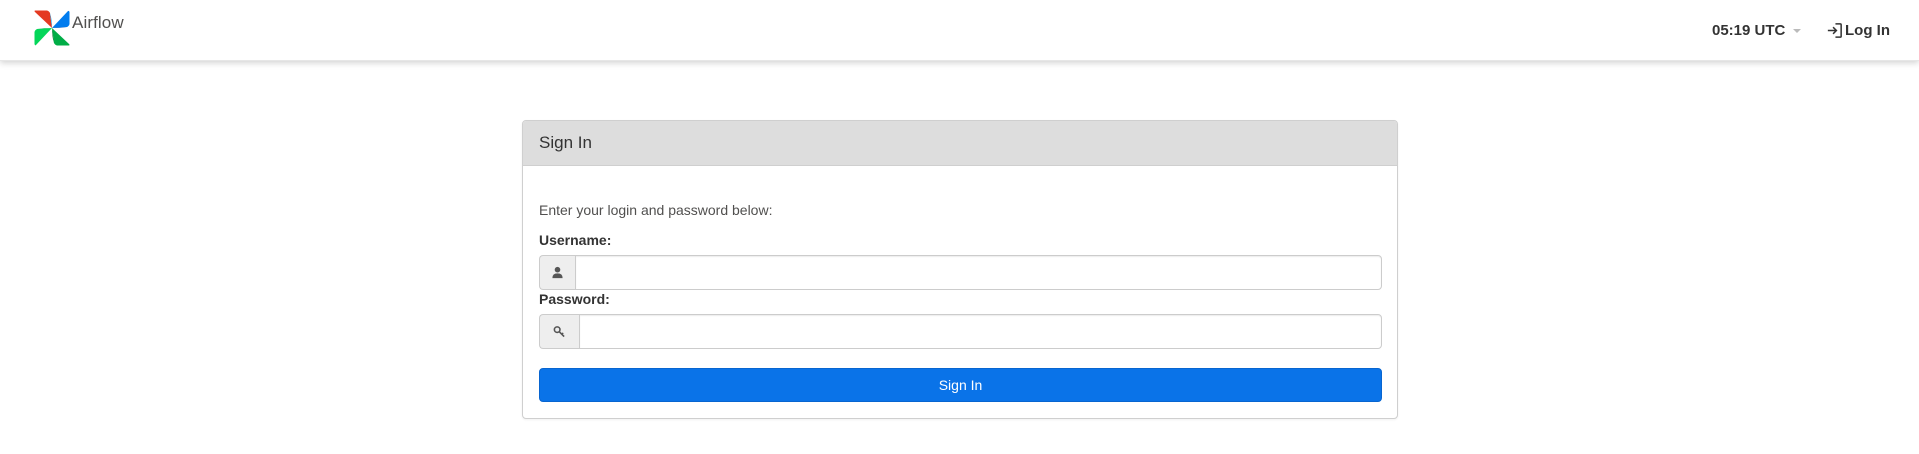  What do you see at coordinates (978, 272) in the screenshot?
I see `username-input` at bounding box center [978, 272].